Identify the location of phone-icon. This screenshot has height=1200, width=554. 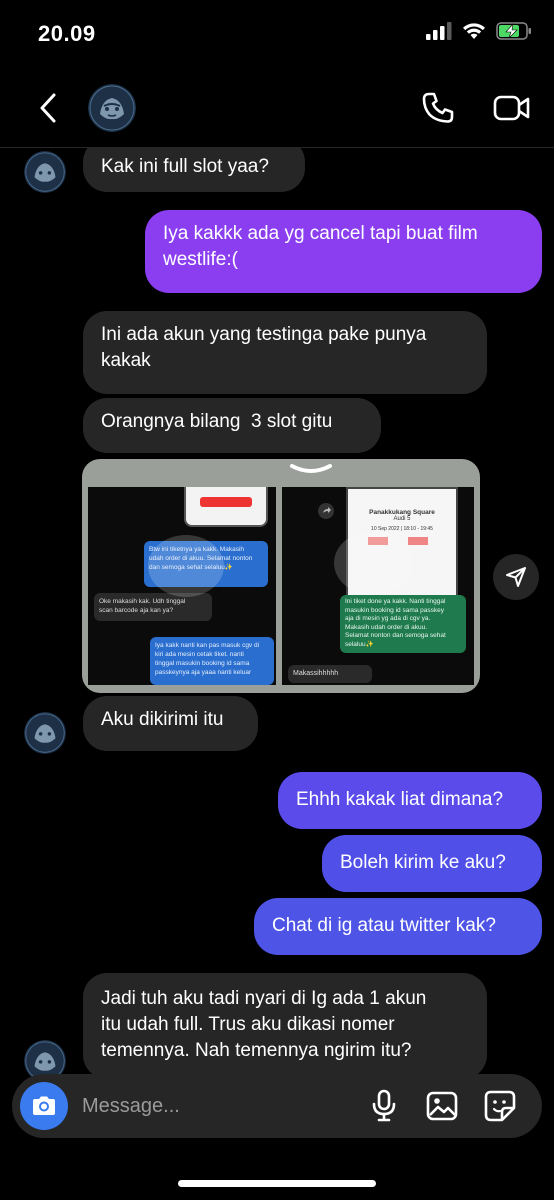
(438, 107).